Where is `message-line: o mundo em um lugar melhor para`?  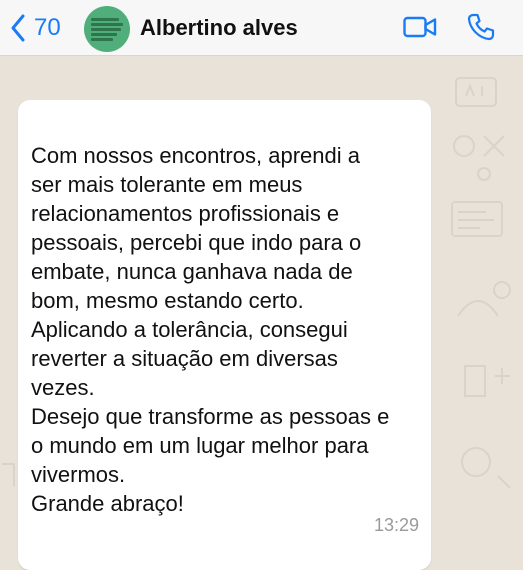 message-line: o mundo em um lugar melhor para is located at coordinates (200, 445).